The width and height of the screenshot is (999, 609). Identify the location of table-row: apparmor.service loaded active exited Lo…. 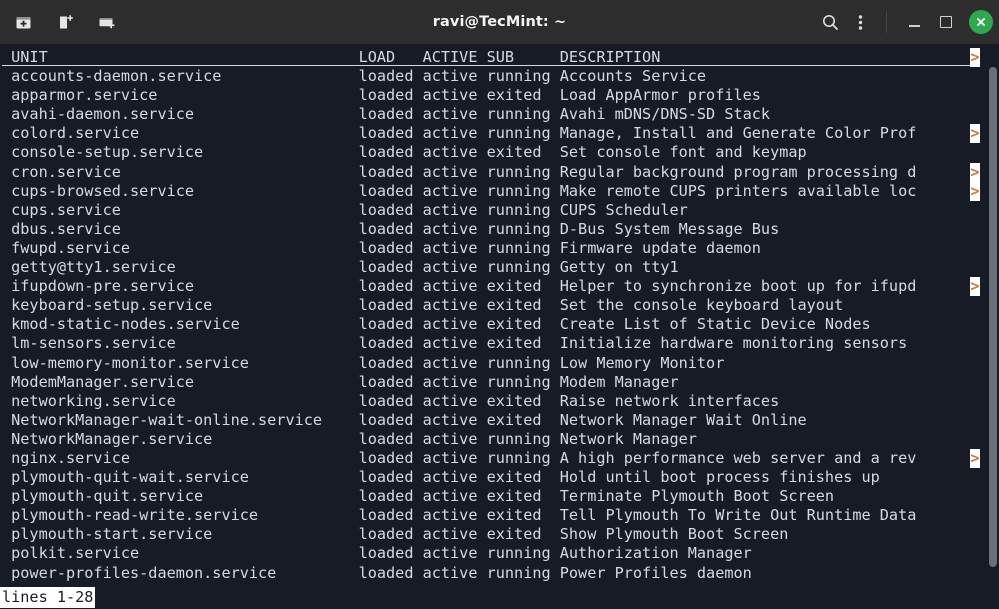
(500, 95).